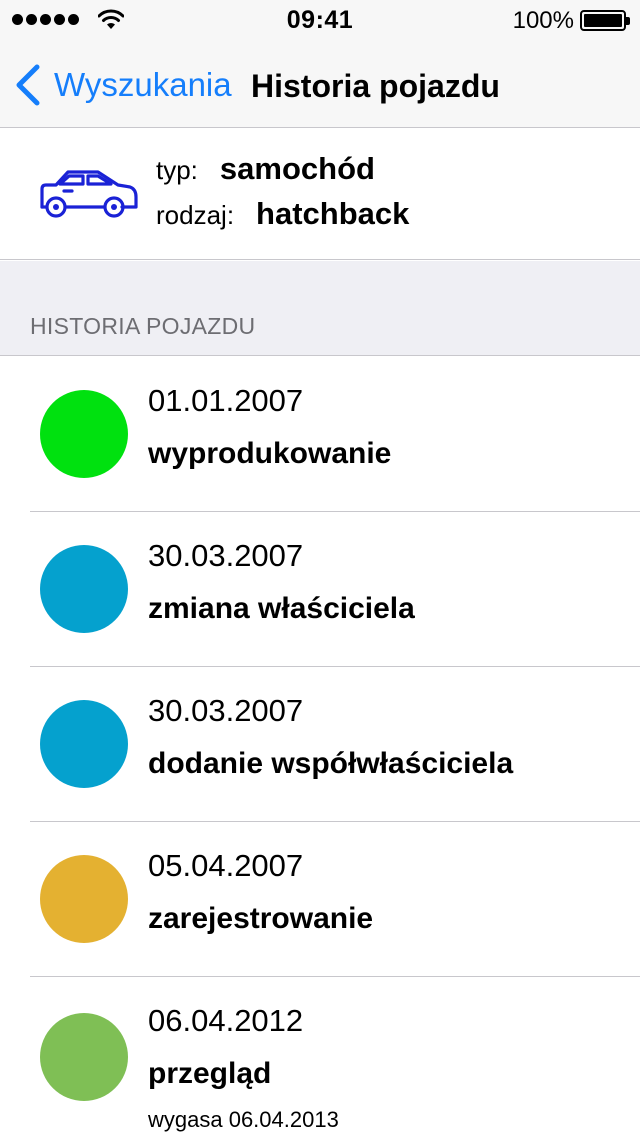  Describe the element at coordinates (320, 589) in the screenshot. I see `history-item: 30.03.2007 zmiana właściciela` at that location.